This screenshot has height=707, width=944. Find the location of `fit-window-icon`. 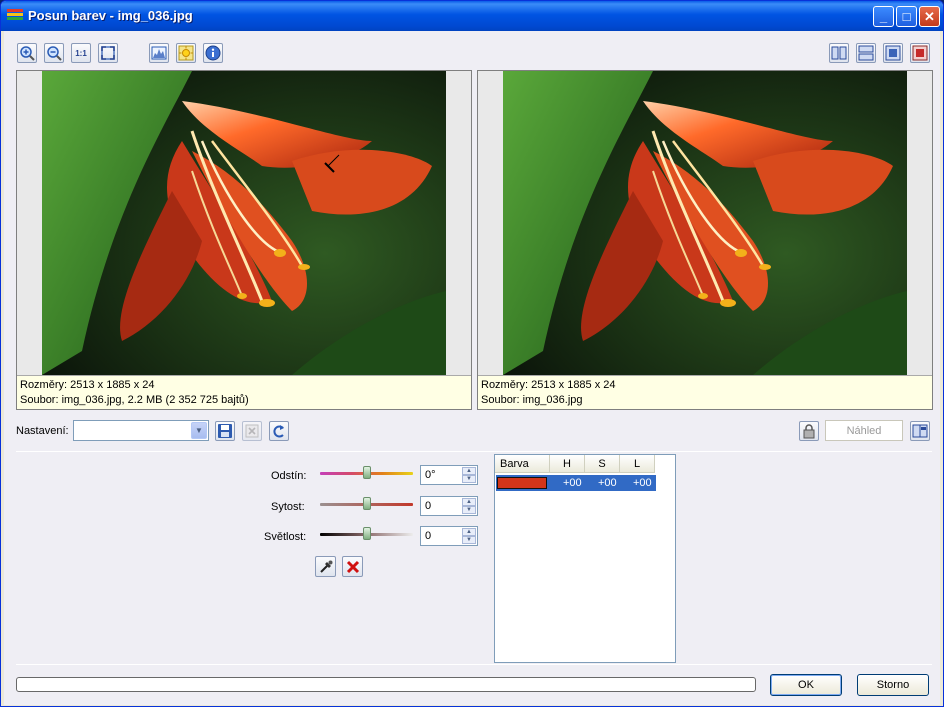

fit-window-icon is located at coordinates (108, 53).